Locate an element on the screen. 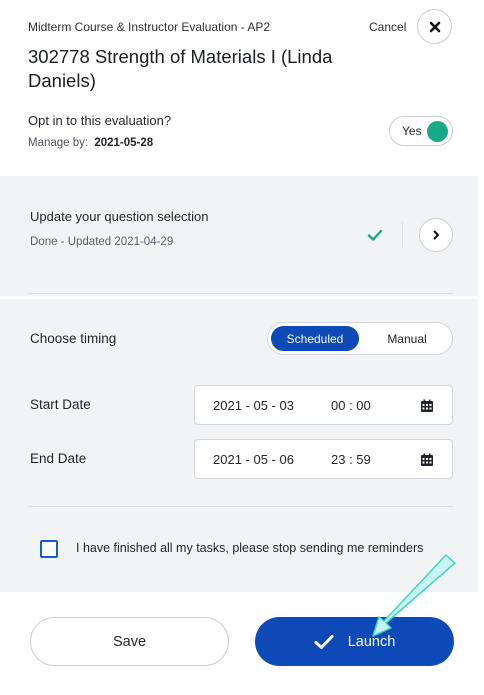 This screenshot has height=695, width=484. close-icon is located at coordinates (434, 26).